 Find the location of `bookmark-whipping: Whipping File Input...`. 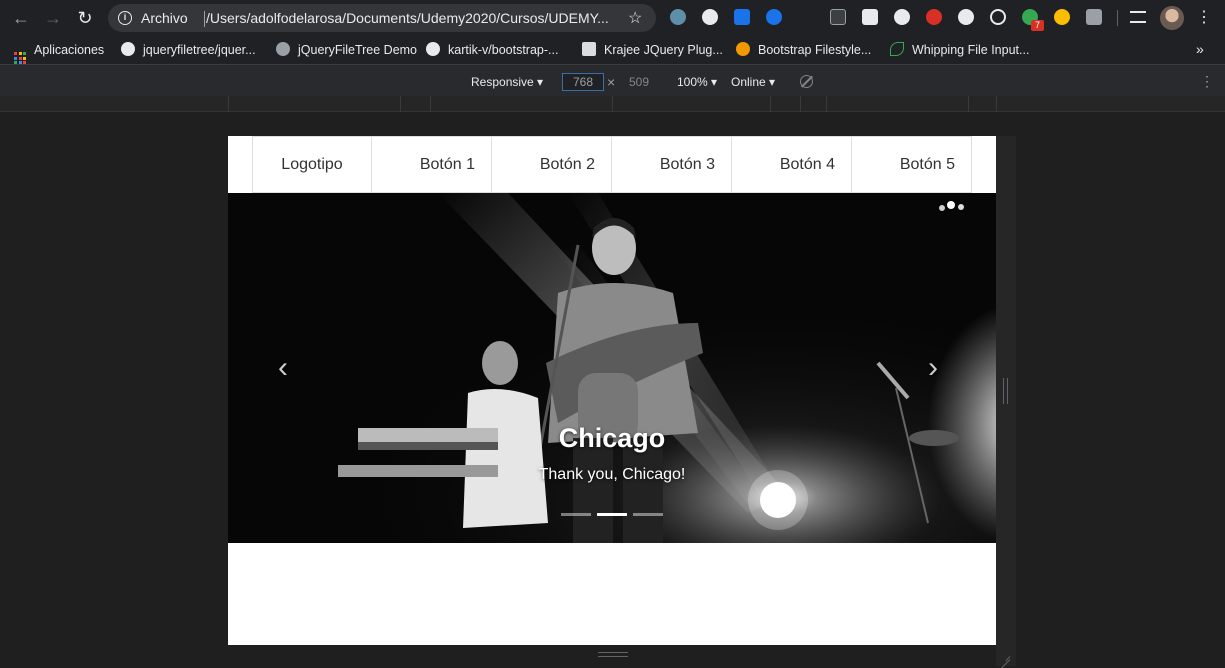

bookmark-whipping: Whipping File Input... is located at coordinates (959, 50).